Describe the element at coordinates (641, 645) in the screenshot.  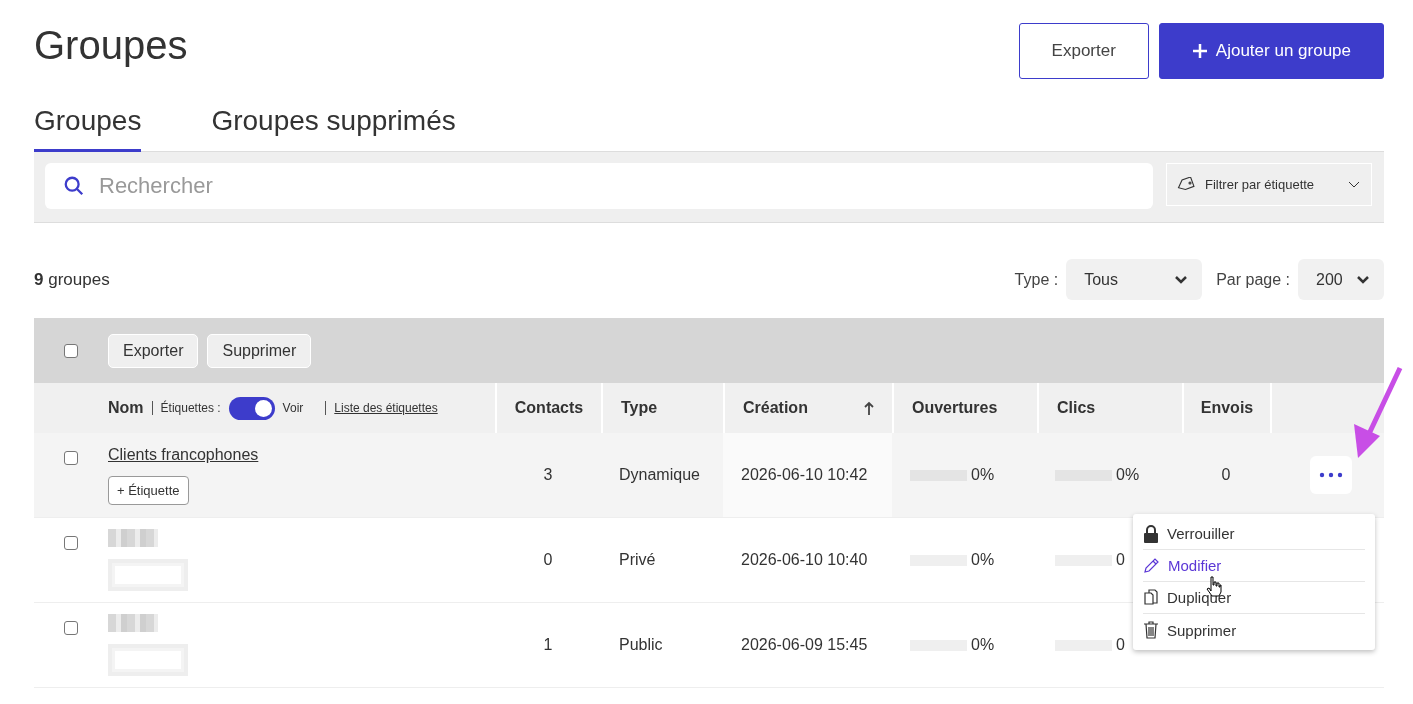
I see `table-cell: Public` at that location.